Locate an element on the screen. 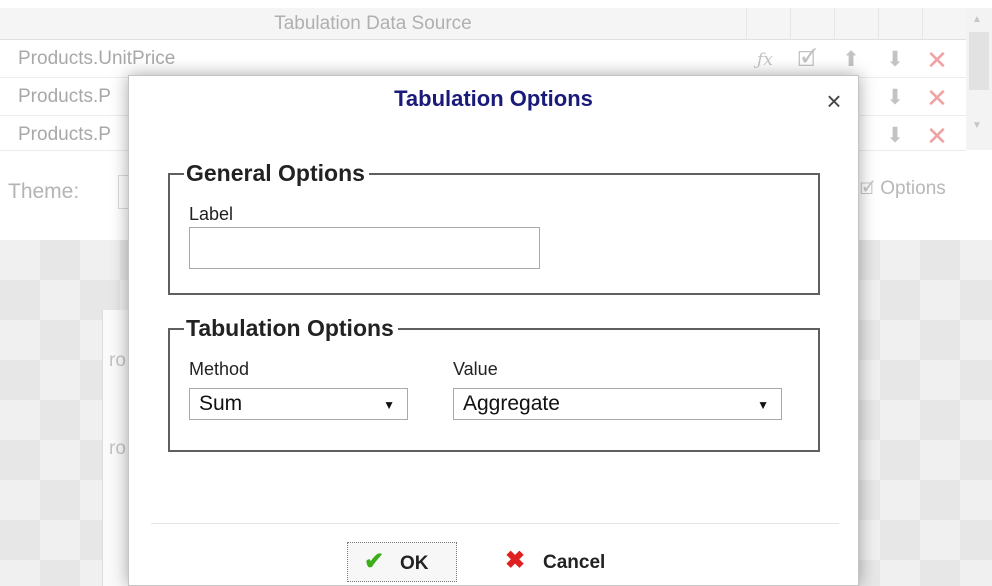  checkmark-icon: ✔ is located at coordinates (374, 561).